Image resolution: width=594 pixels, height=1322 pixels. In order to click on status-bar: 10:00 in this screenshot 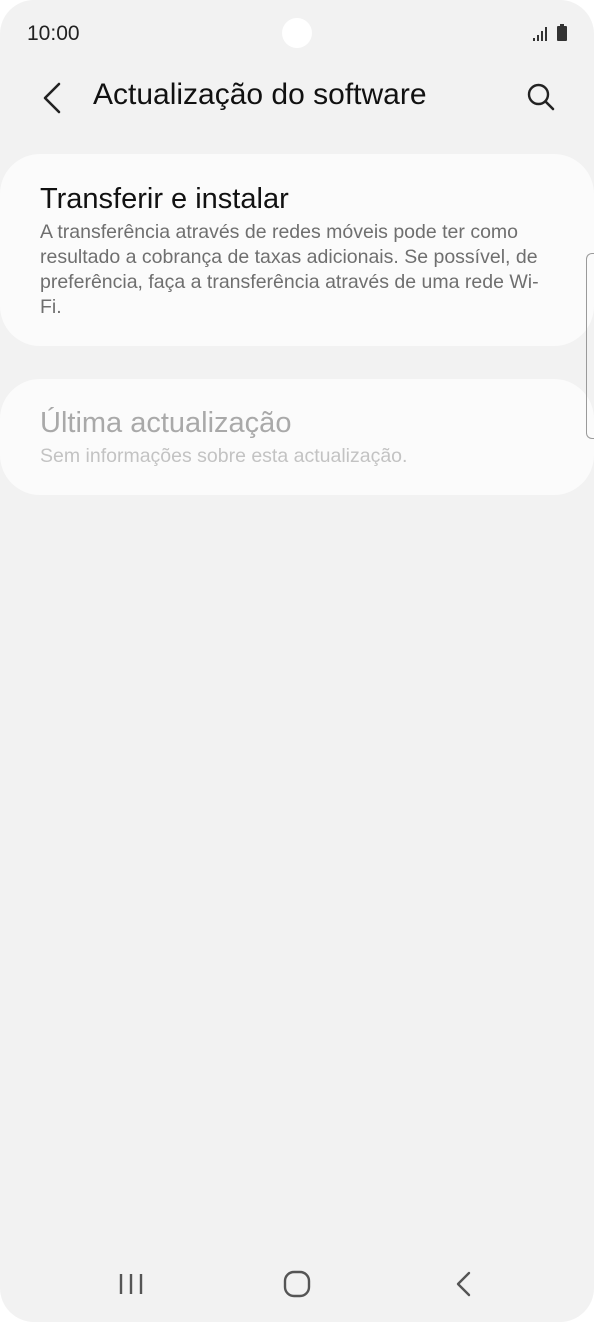, I will do `click(297, 34)`.